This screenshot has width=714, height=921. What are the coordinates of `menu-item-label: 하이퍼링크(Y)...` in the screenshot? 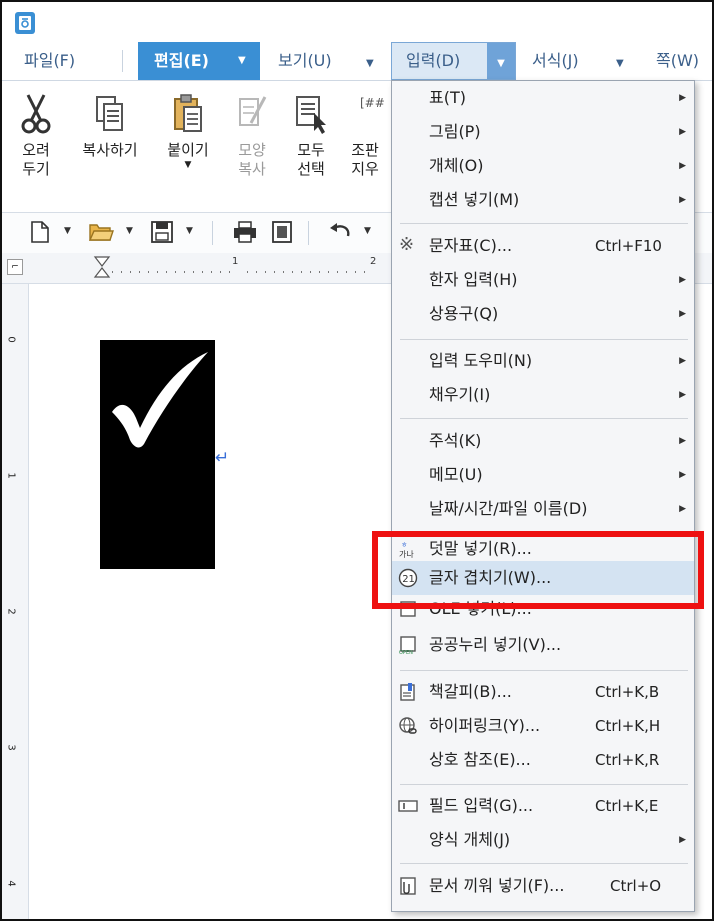 It's located at (485, 725).